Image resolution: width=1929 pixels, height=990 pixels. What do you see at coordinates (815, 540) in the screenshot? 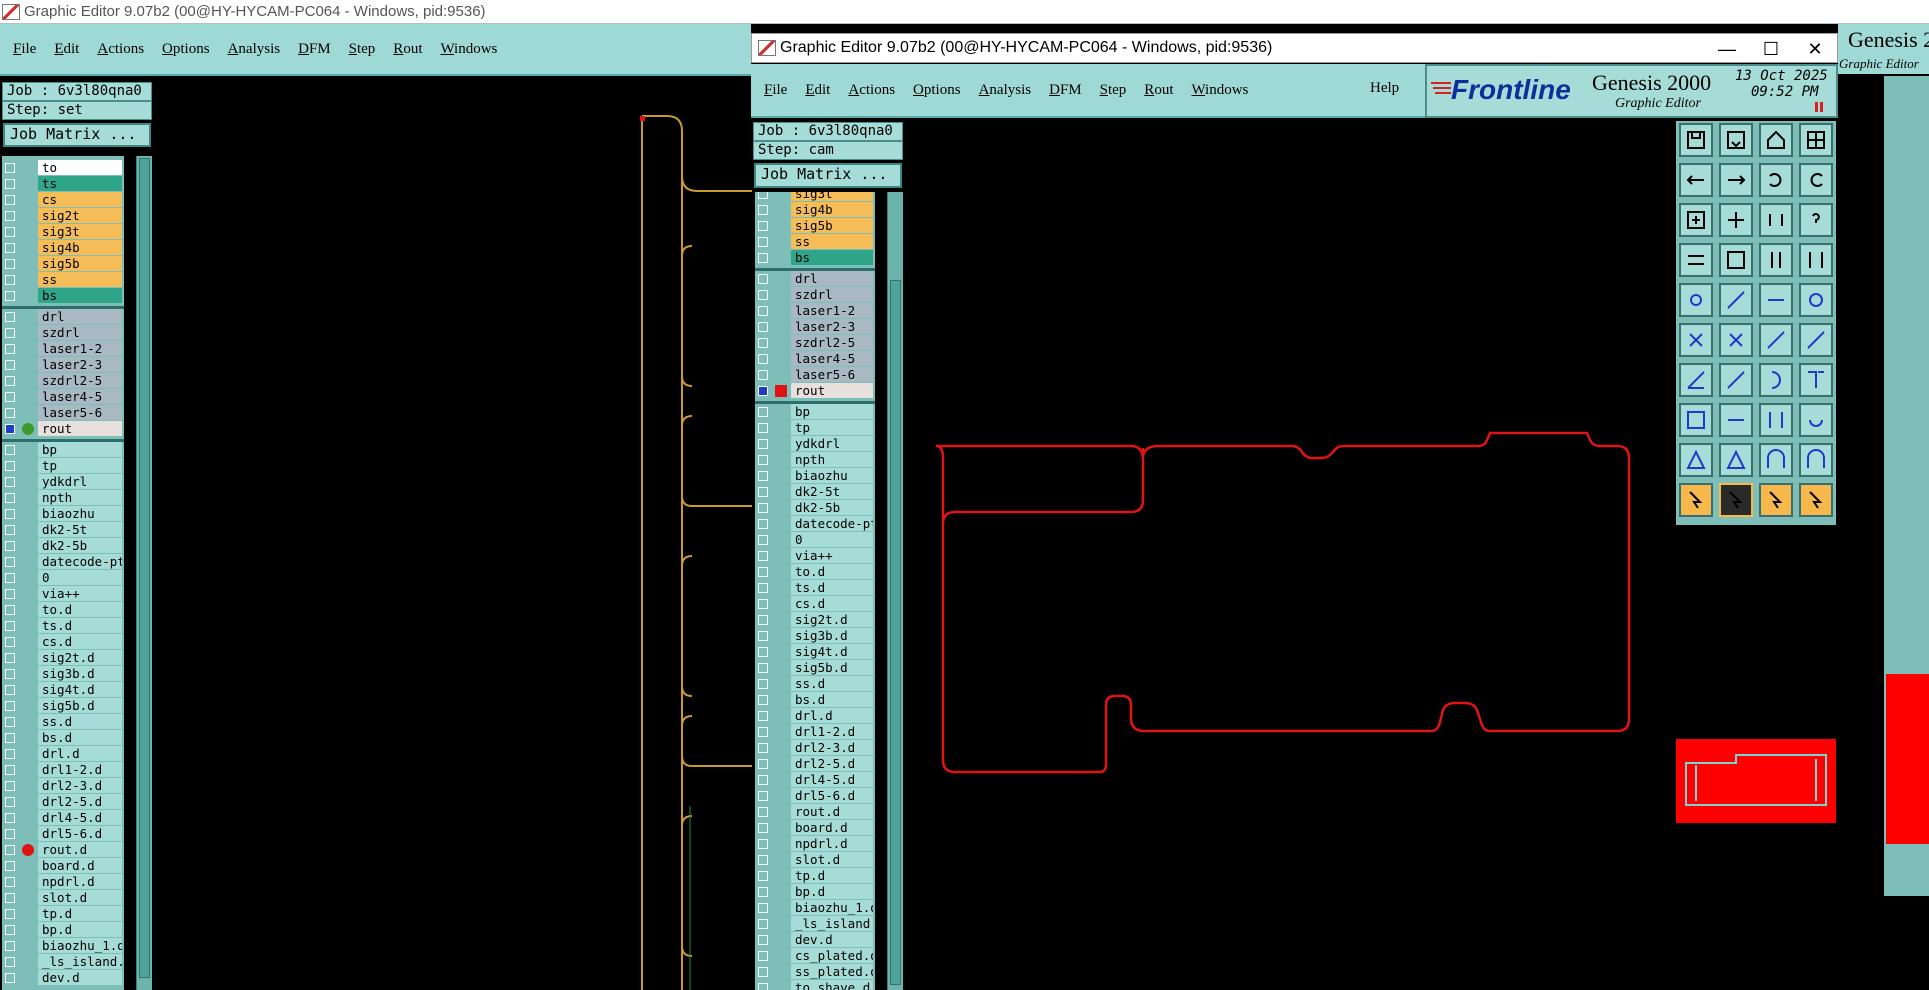
I see `layer-row: 0` at bounding box center [815, 540].